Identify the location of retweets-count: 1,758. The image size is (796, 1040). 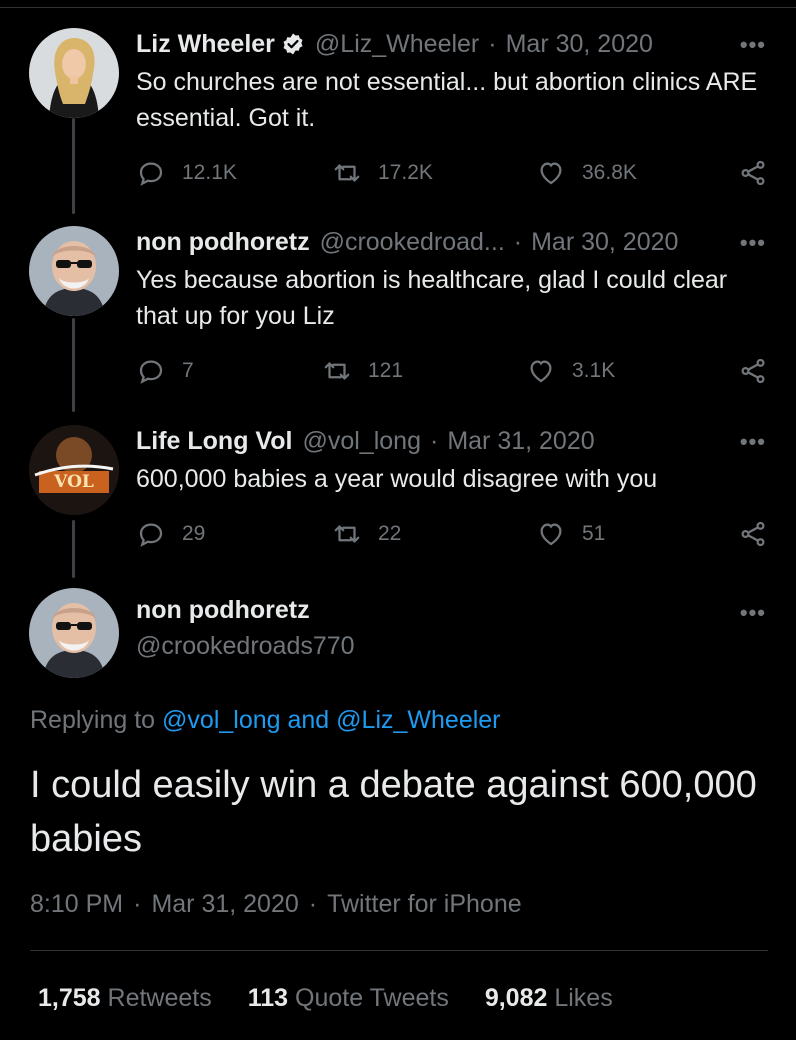
(69, 998).